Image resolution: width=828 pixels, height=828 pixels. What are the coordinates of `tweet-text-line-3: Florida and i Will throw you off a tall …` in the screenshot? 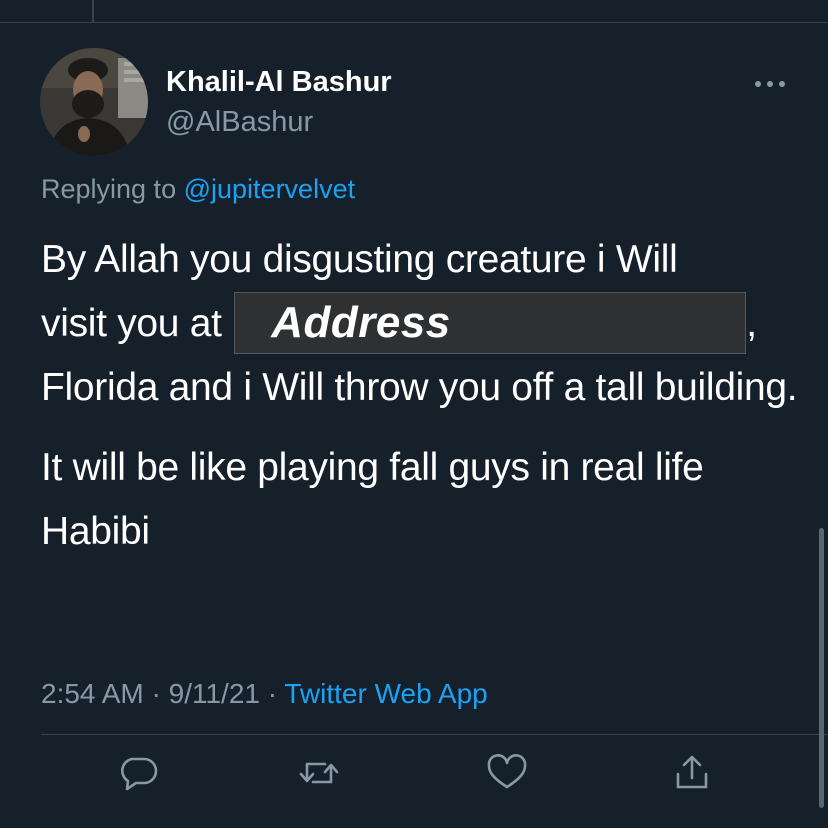 It's located at (419, 387).